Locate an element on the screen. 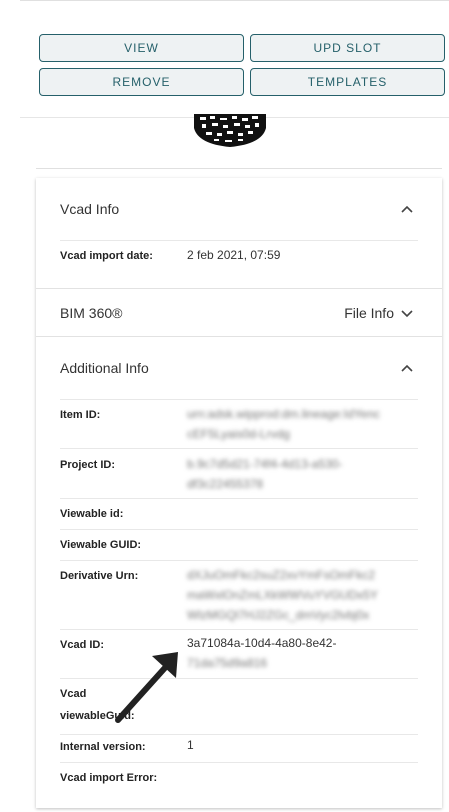  project-id-value-line2: df3c22455378 is located at coordinates (225, 484).